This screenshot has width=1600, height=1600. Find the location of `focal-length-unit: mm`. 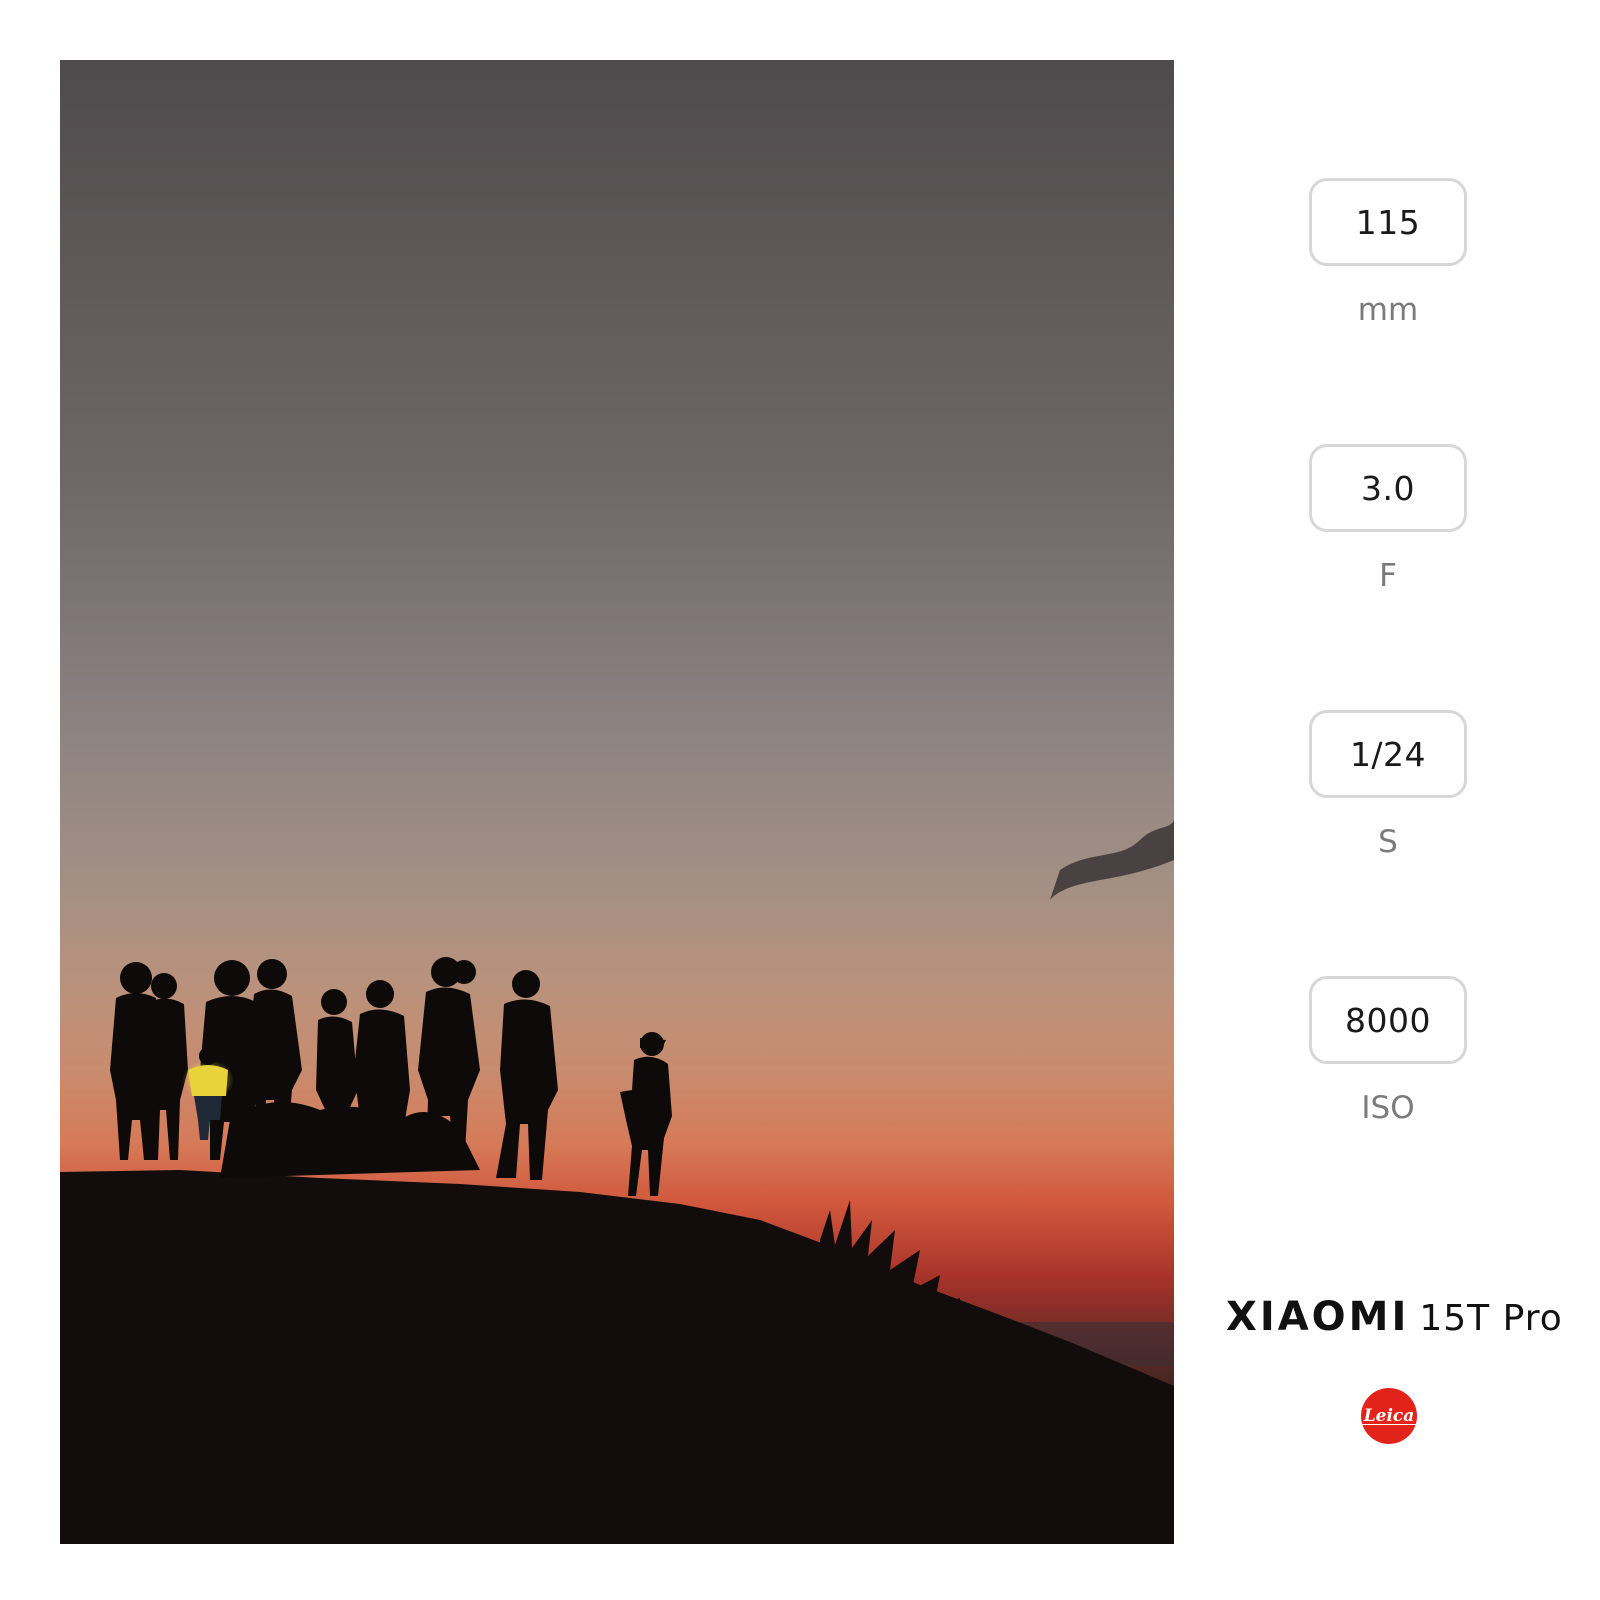

focal-length-unit: mm is located at coordinates (1388, 310).